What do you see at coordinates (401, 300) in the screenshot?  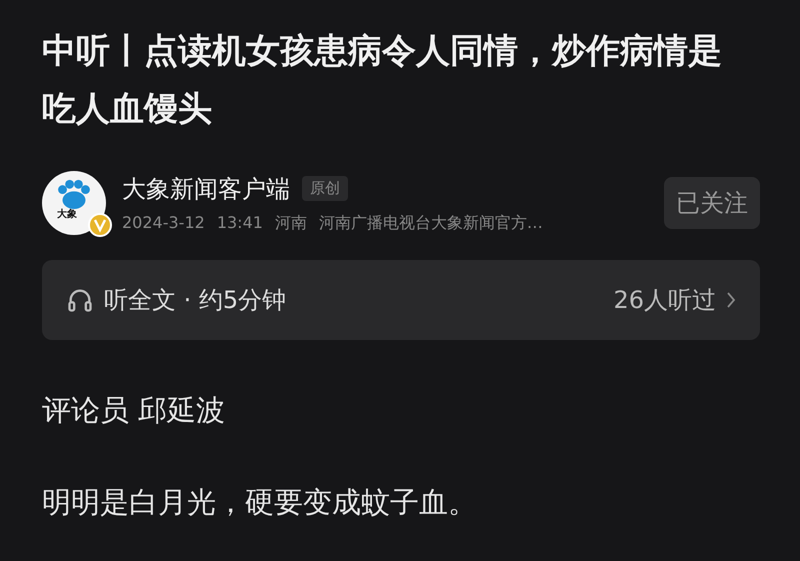 I see `listen-bar: 听全文 · 约5分钟 26人听过` at bounding box center [401, 300].